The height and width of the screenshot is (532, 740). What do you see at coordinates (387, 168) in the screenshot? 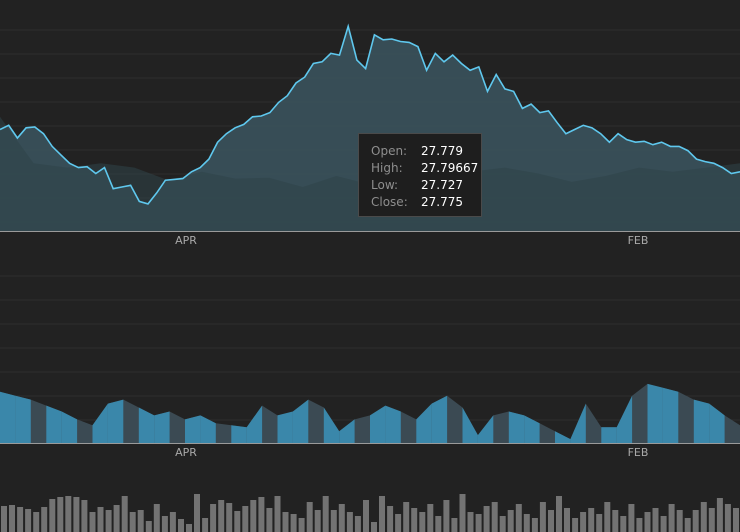
I see `tooltip-high-label: High:` at bounding box center [387, 168].